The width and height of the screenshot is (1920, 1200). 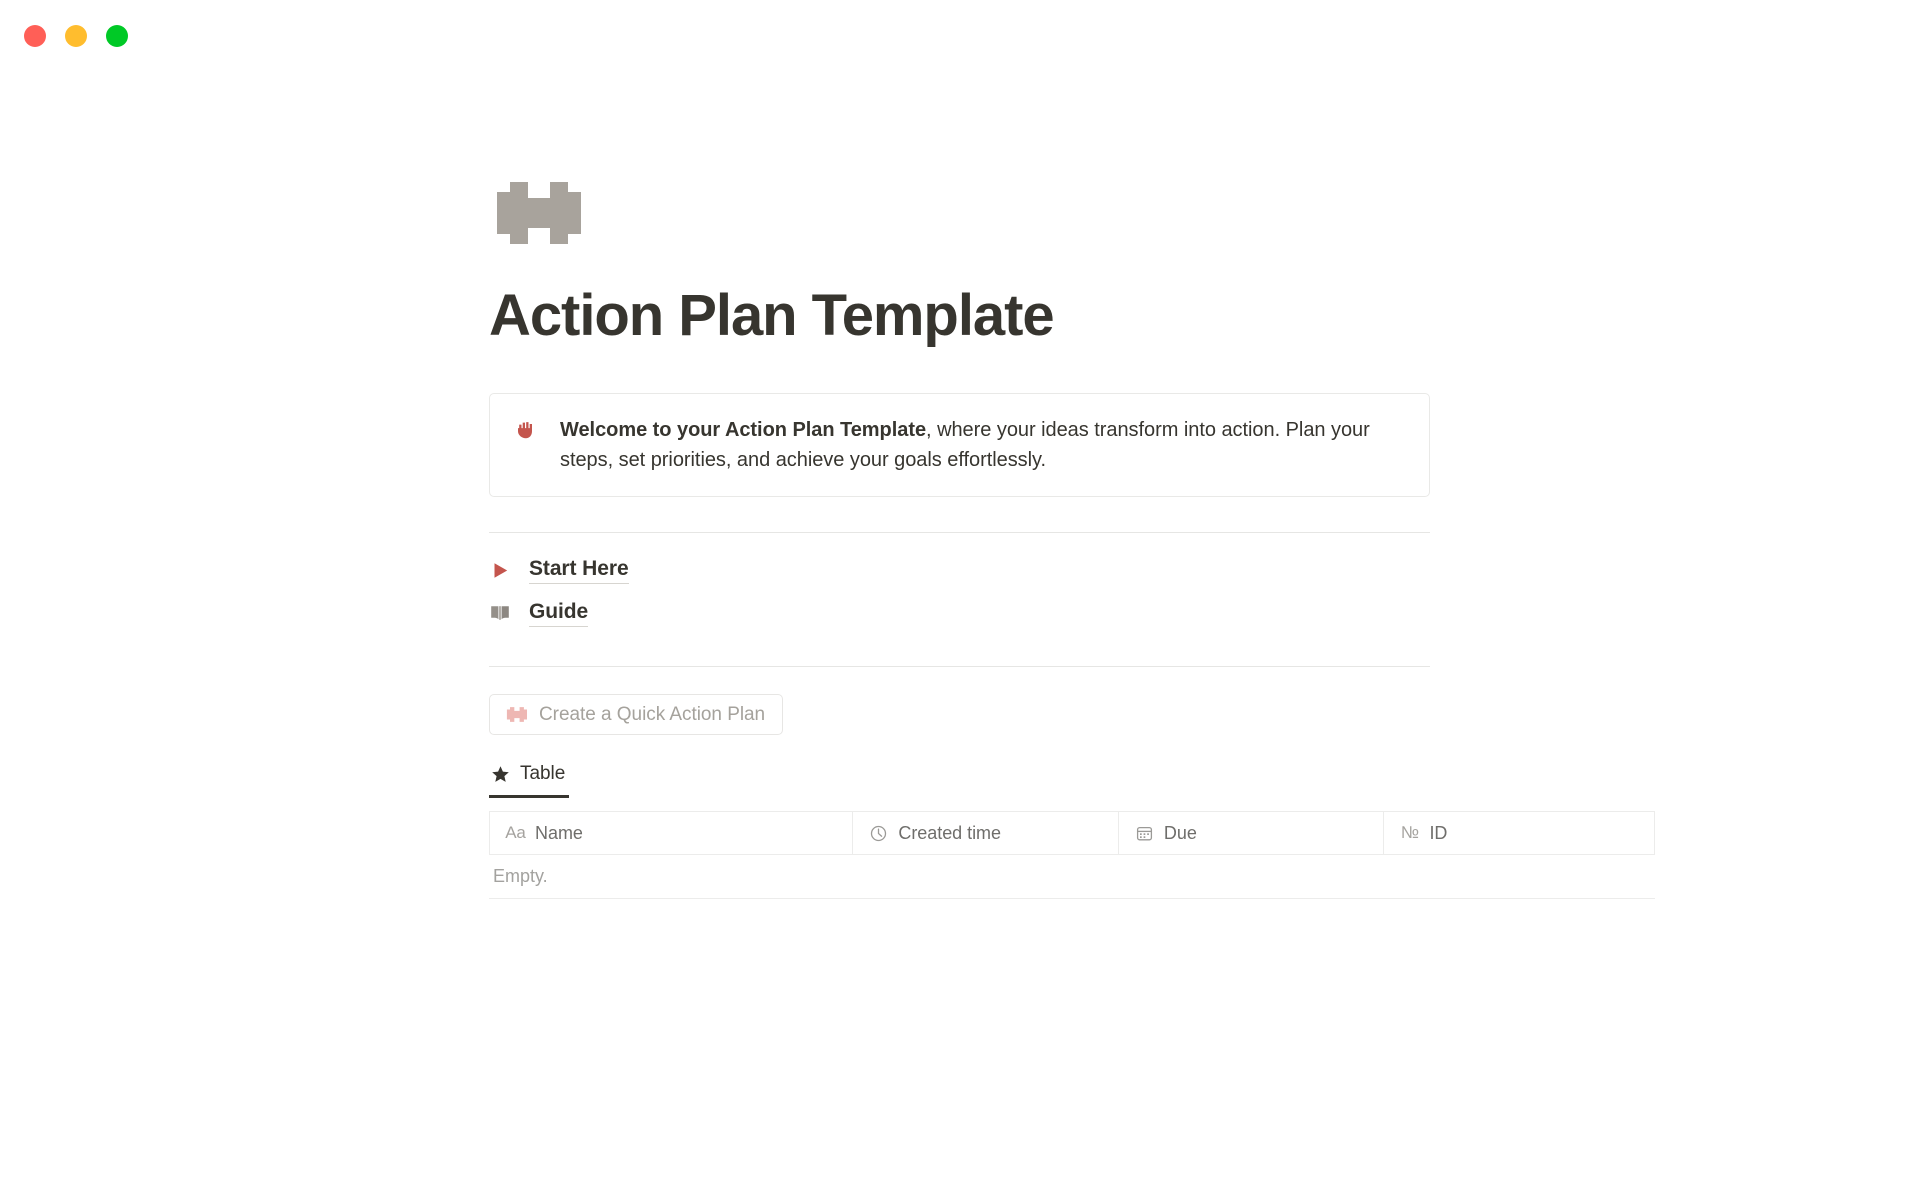 I want to click on raised-hand-emoji-icon, so click(x=527, y=432).